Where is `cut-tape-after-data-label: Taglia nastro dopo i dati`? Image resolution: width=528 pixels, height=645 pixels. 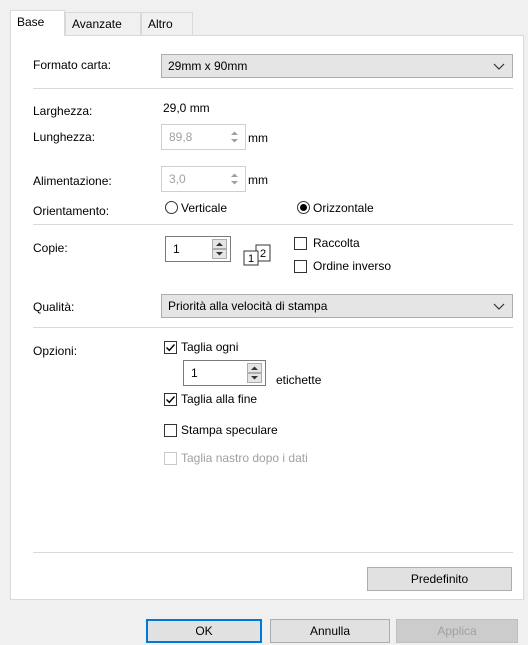
cut-tape-after-data-label: Taglia nastro dopo i dati is located at coordinates (244, 458).